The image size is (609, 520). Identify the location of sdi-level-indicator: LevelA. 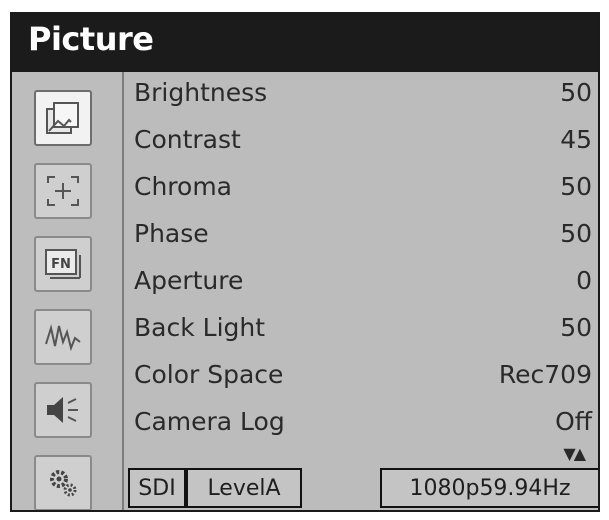
(244, 488).